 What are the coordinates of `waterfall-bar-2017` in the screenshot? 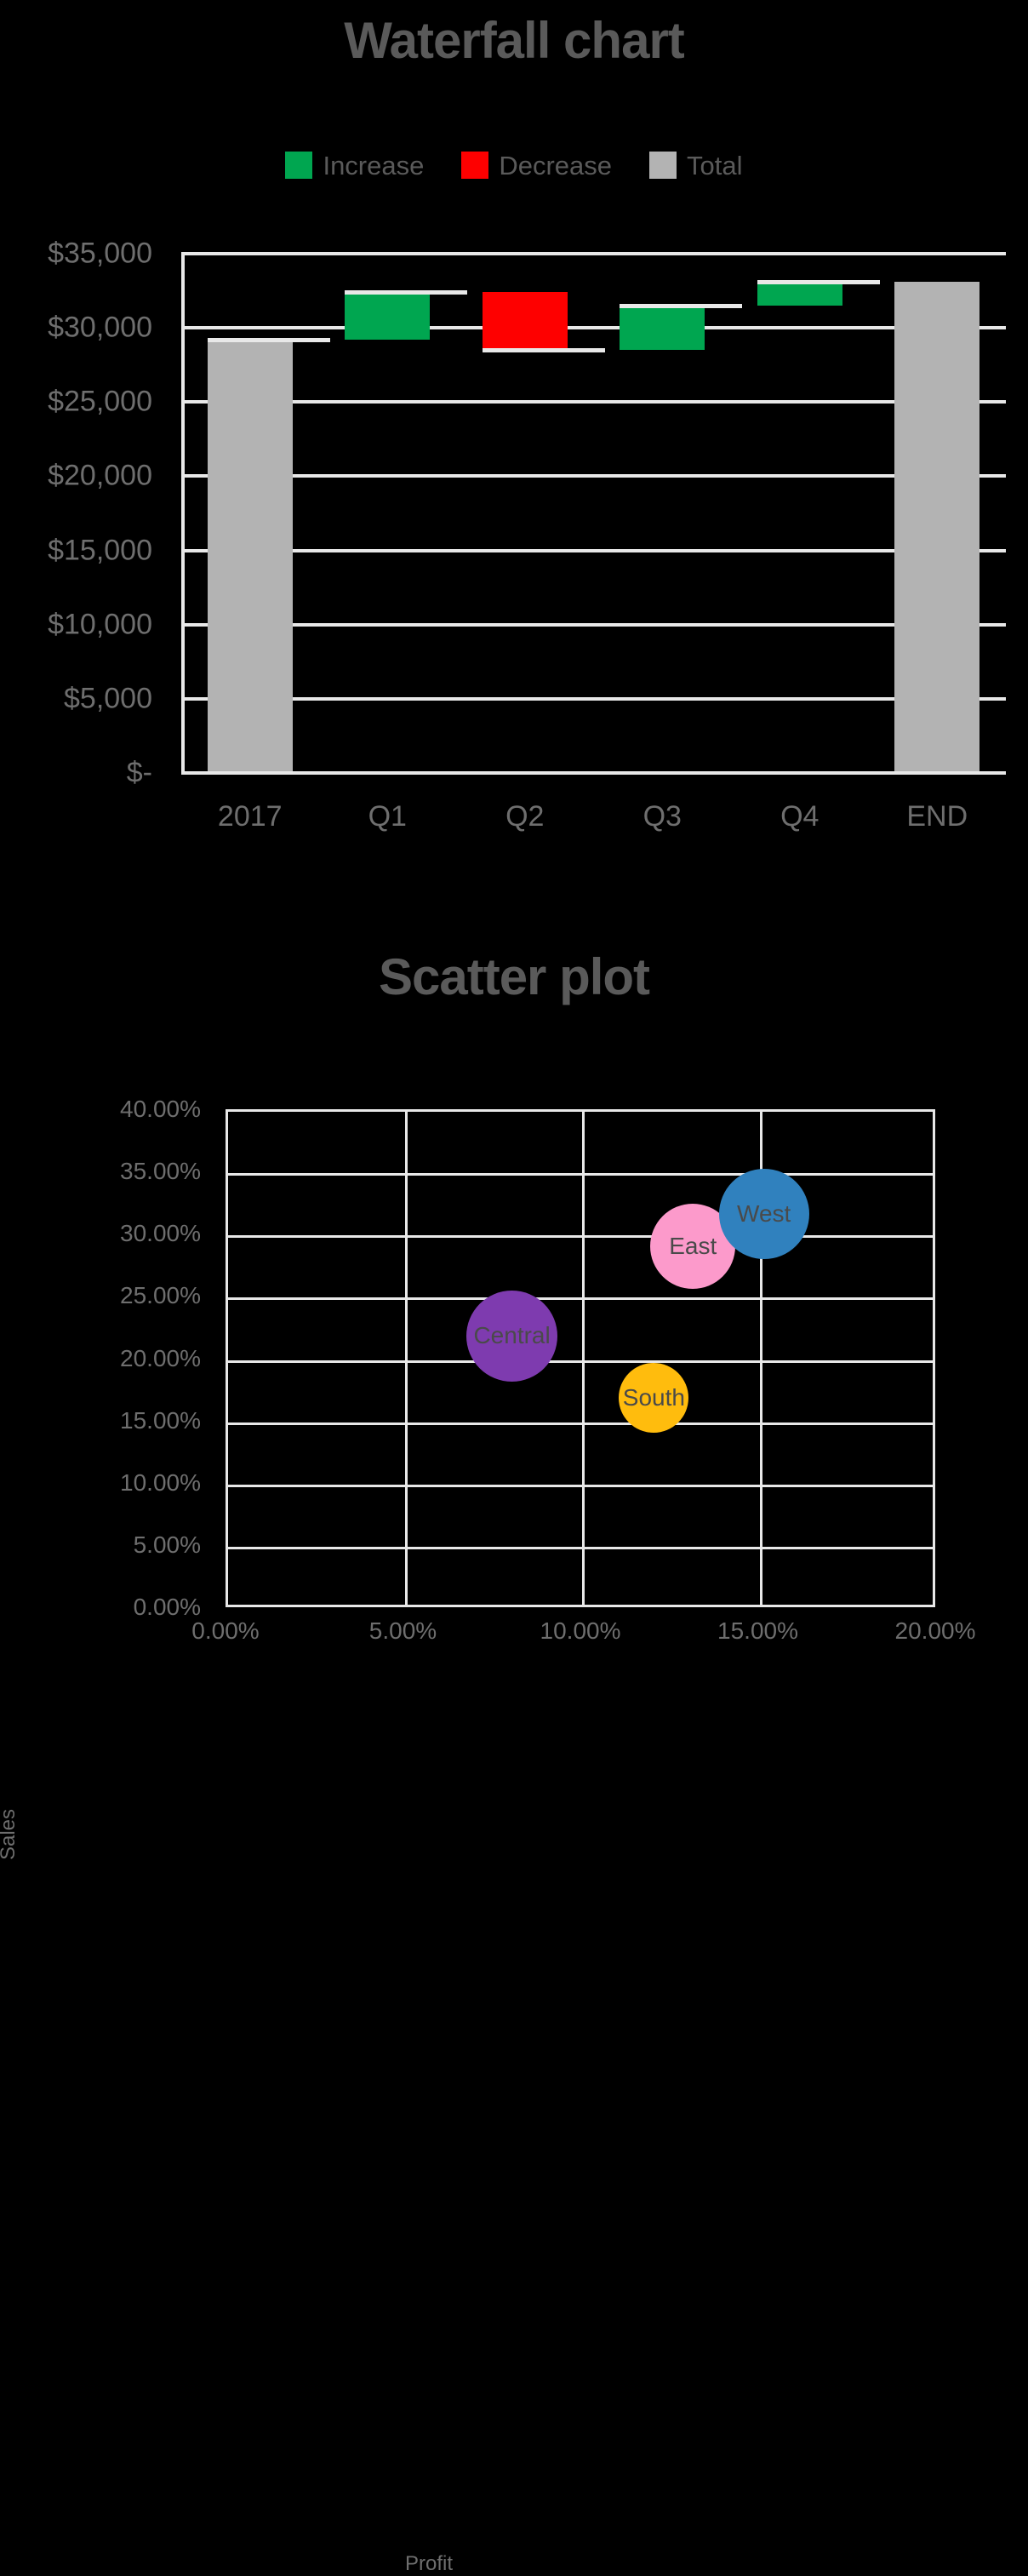 It's located at (250, 556).